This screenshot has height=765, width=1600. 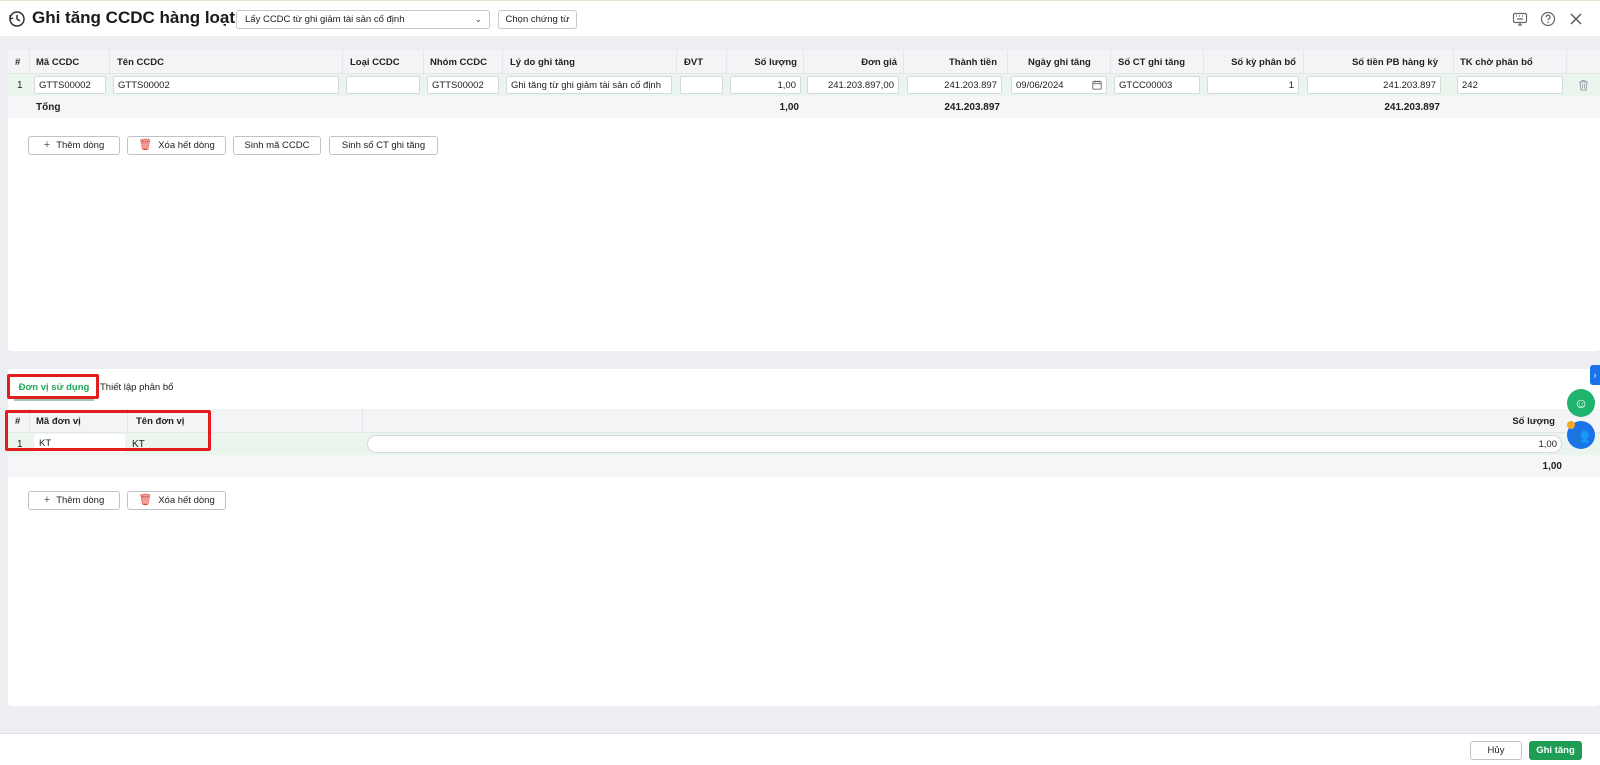 I want to click on generate-code-button: Sinh mã CCDC, so click(x=277, y=145).